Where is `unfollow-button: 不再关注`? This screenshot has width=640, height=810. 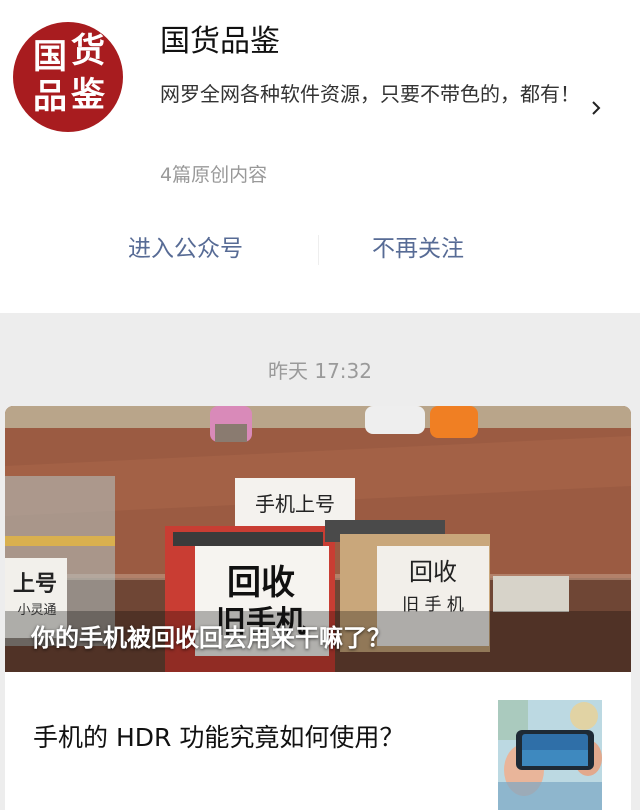
unfollow-button: 不再关注 is located at coordinates (418, 249).